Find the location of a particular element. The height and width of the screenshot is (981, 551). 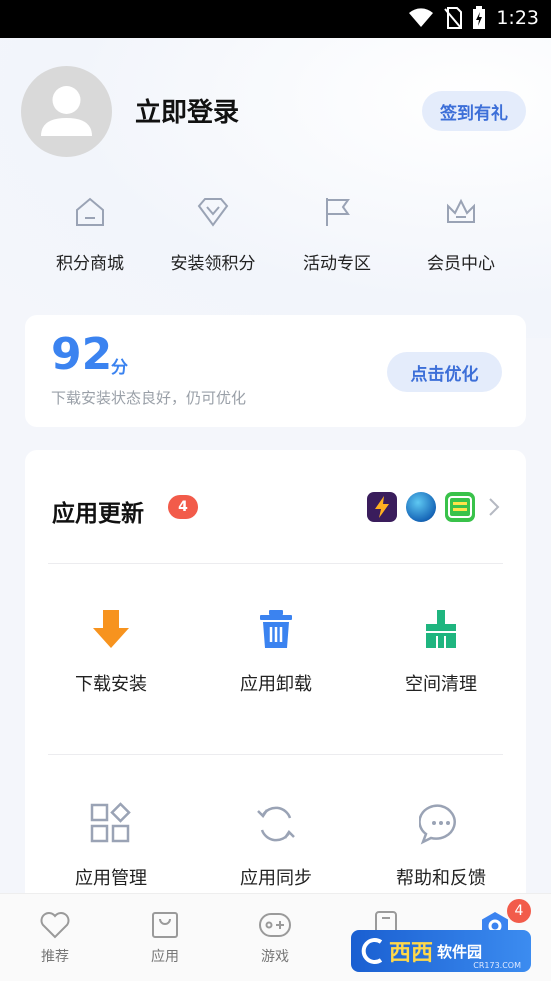

nav-label: 应用 is located at coordinates (165, 957).